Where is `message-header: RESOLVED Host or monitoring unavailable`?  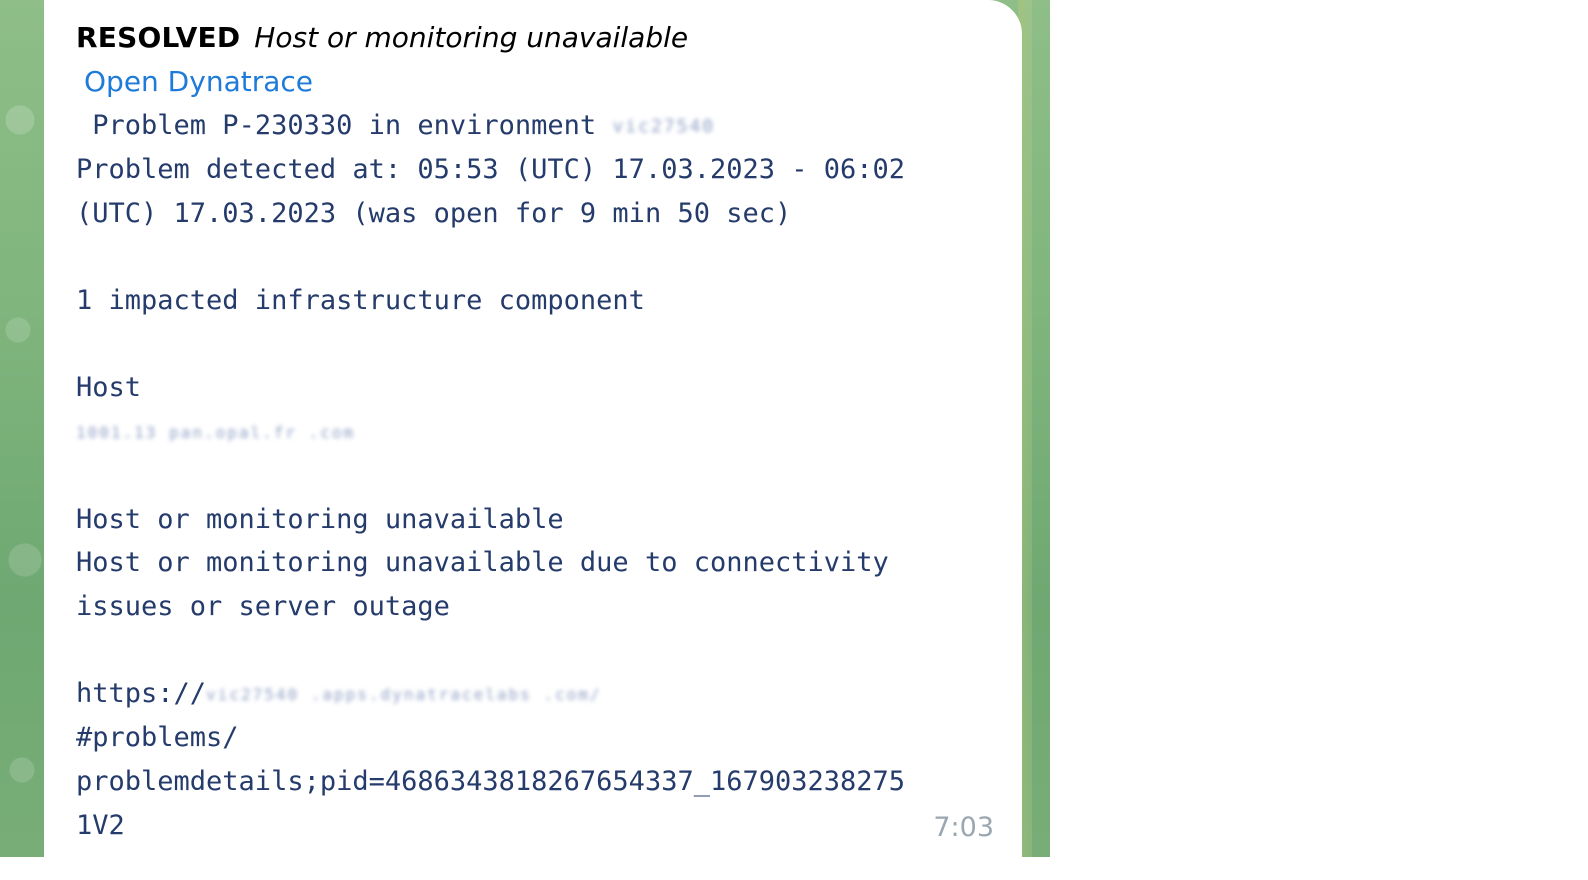 message-header: RESOLVED Host or monitoring unavailable is located at coordinates (536, 38).